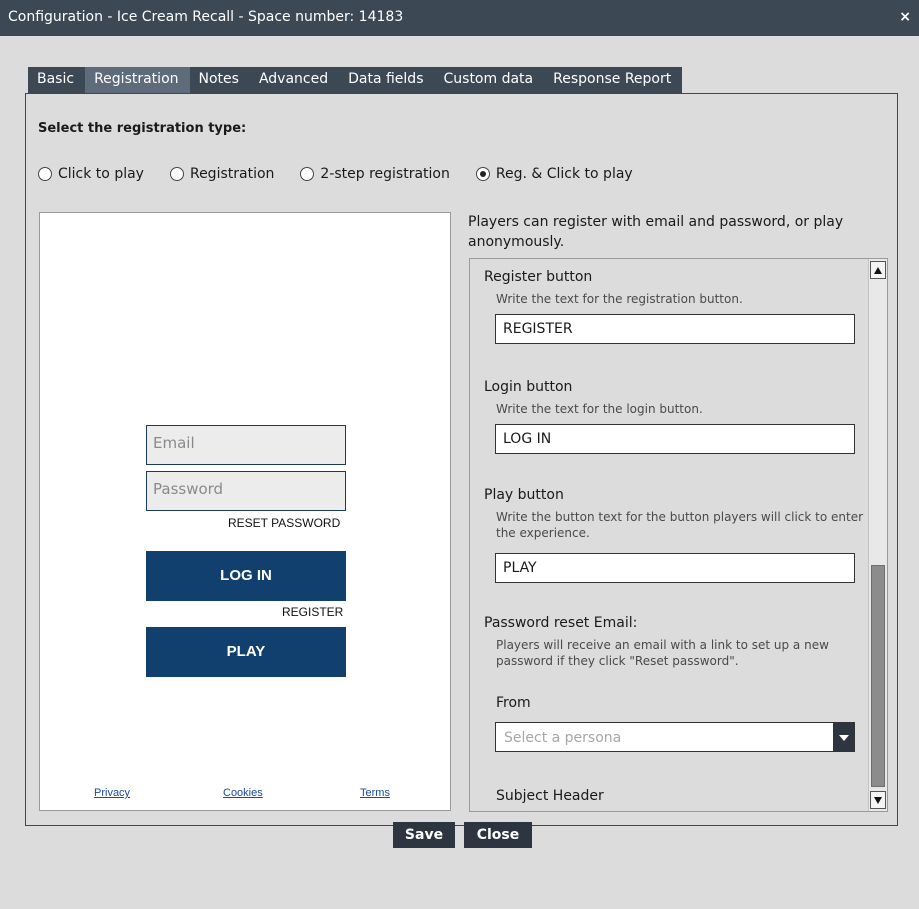 The width and height of the screenshot is (919, 909). I want to click on radio-label: Click to play, so click(101, 174).